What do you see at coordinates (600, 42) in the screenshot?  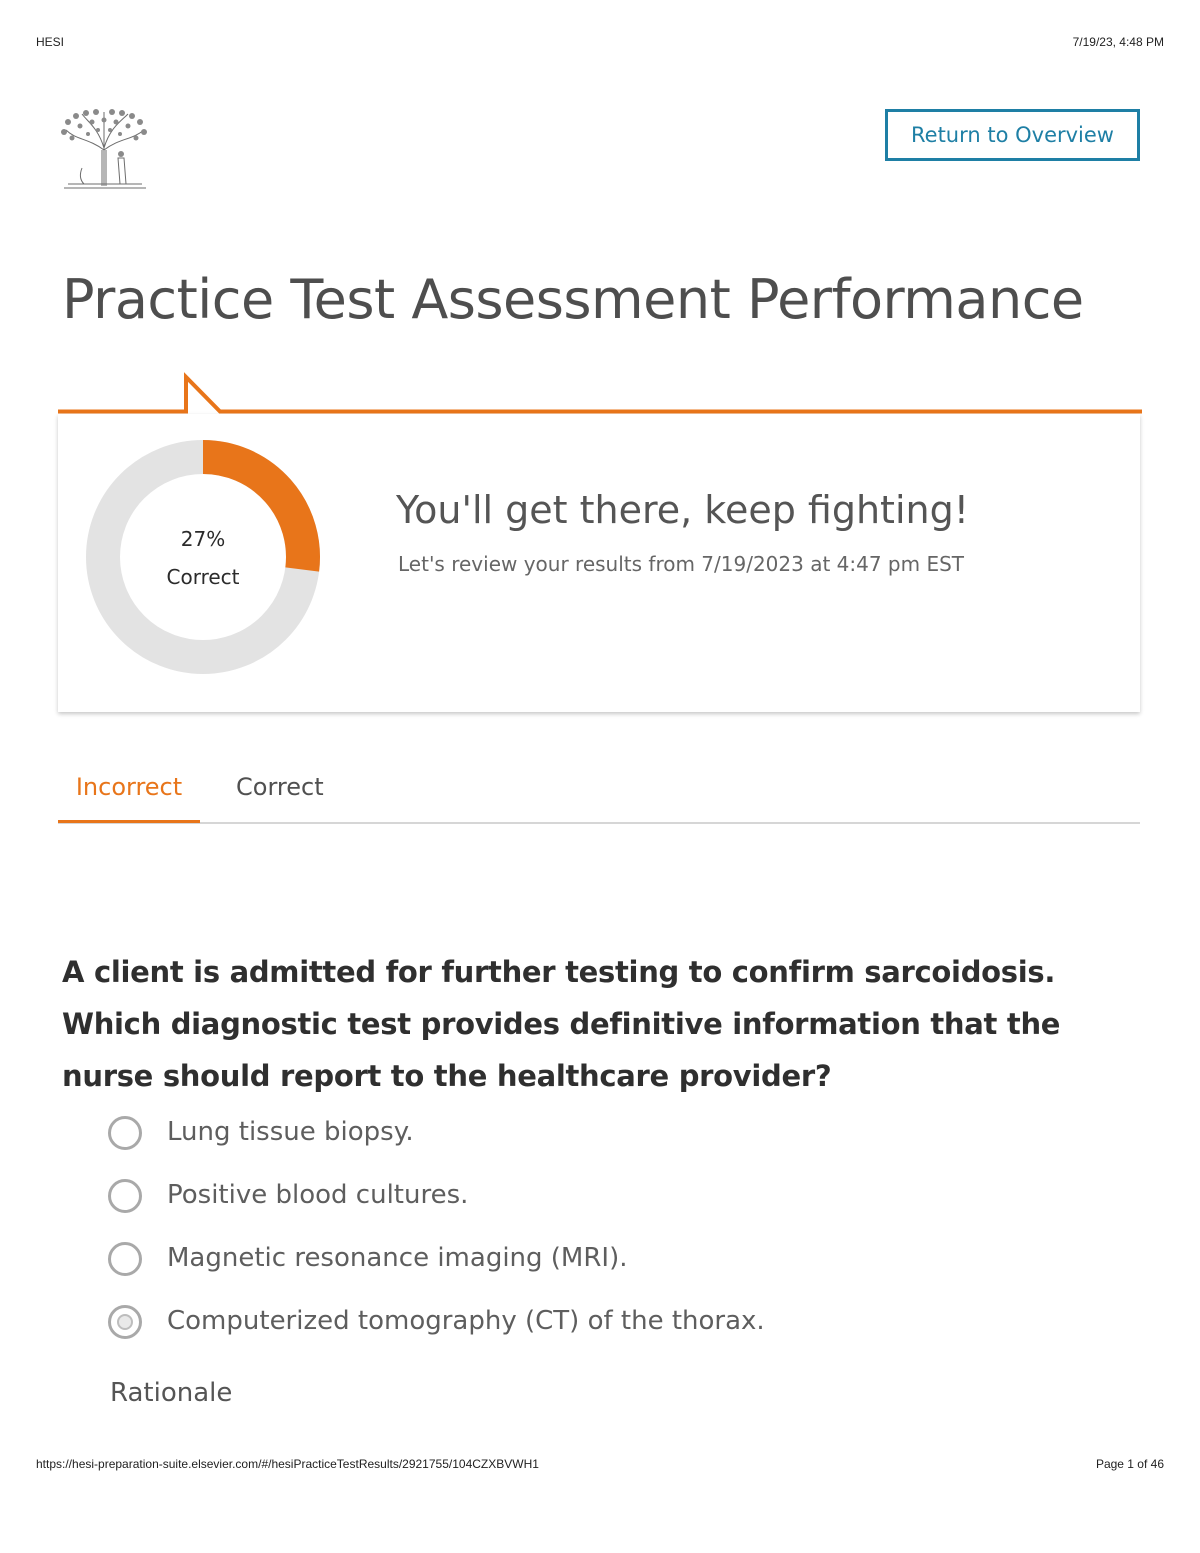 I see `print-header: HESI 7/19/23, 4:48 PM` at bounding box center [600, 42].